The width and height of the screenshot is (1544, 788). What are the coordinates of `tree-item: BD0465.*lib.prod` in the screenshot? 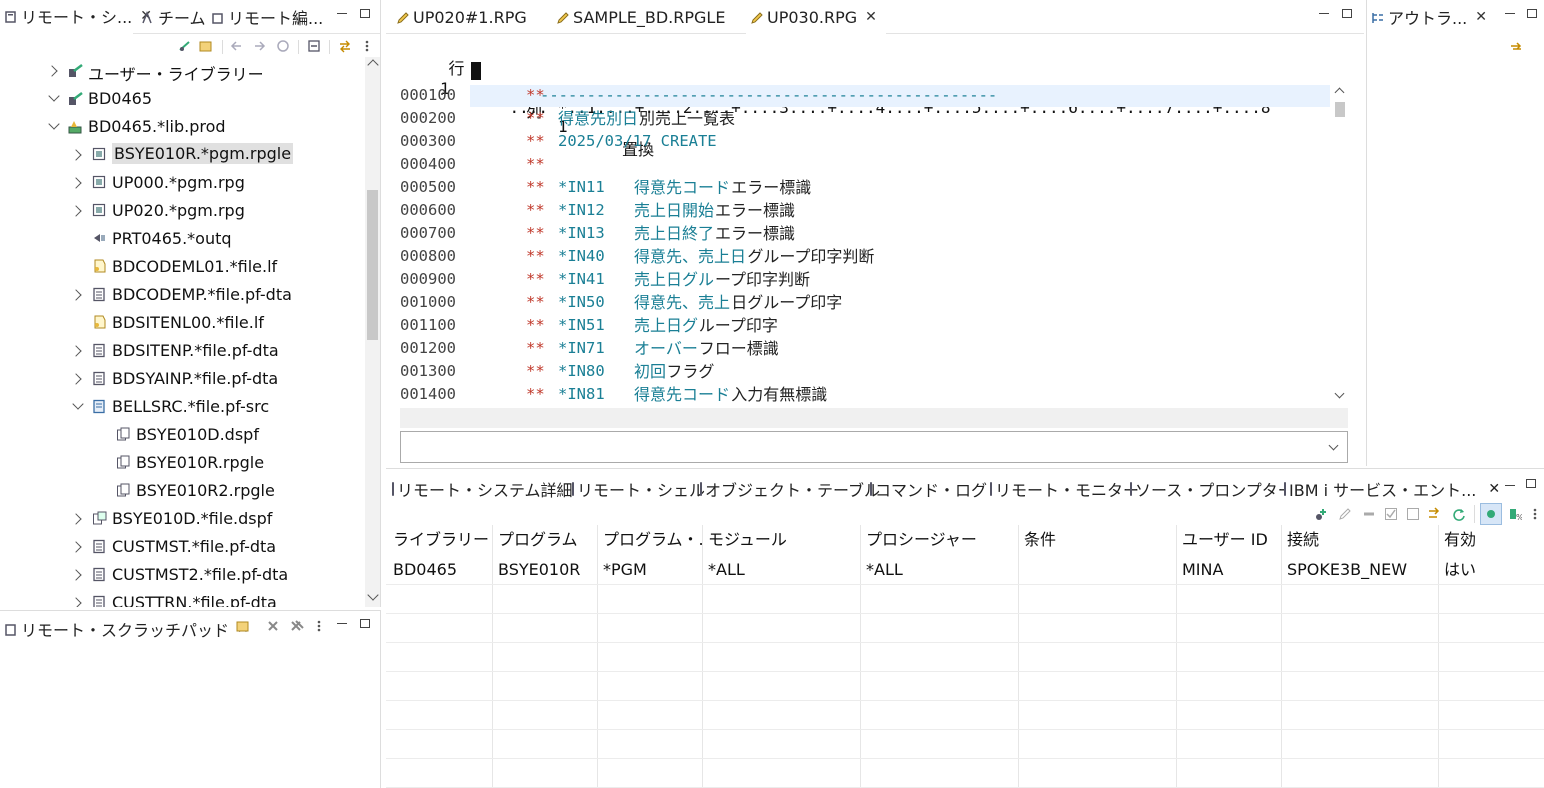 It's located at (182, 127).